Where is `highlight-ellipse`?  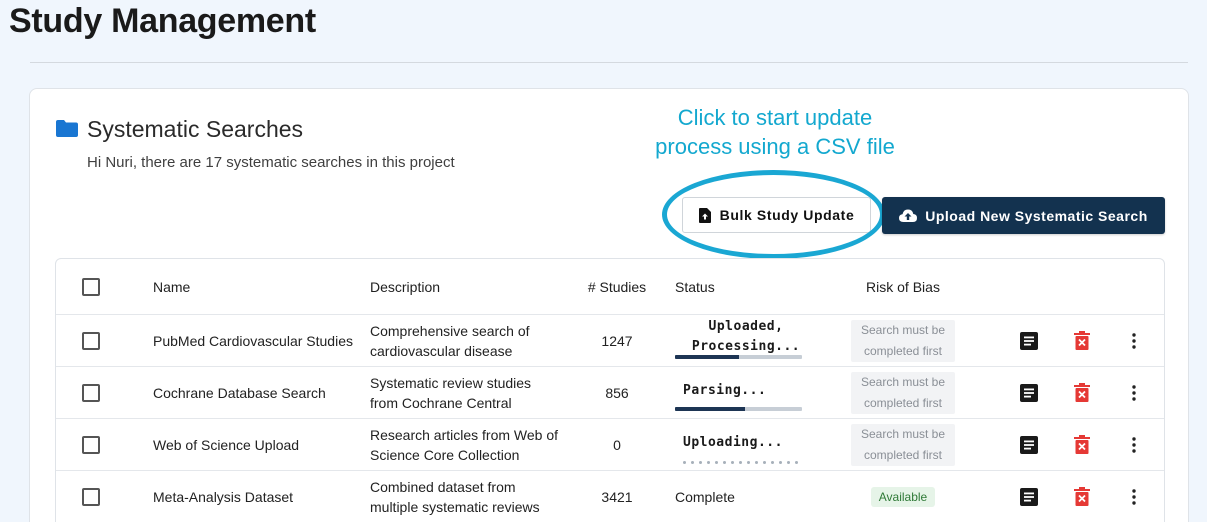 highlight-ellipse is located at coordinates (773, 214).